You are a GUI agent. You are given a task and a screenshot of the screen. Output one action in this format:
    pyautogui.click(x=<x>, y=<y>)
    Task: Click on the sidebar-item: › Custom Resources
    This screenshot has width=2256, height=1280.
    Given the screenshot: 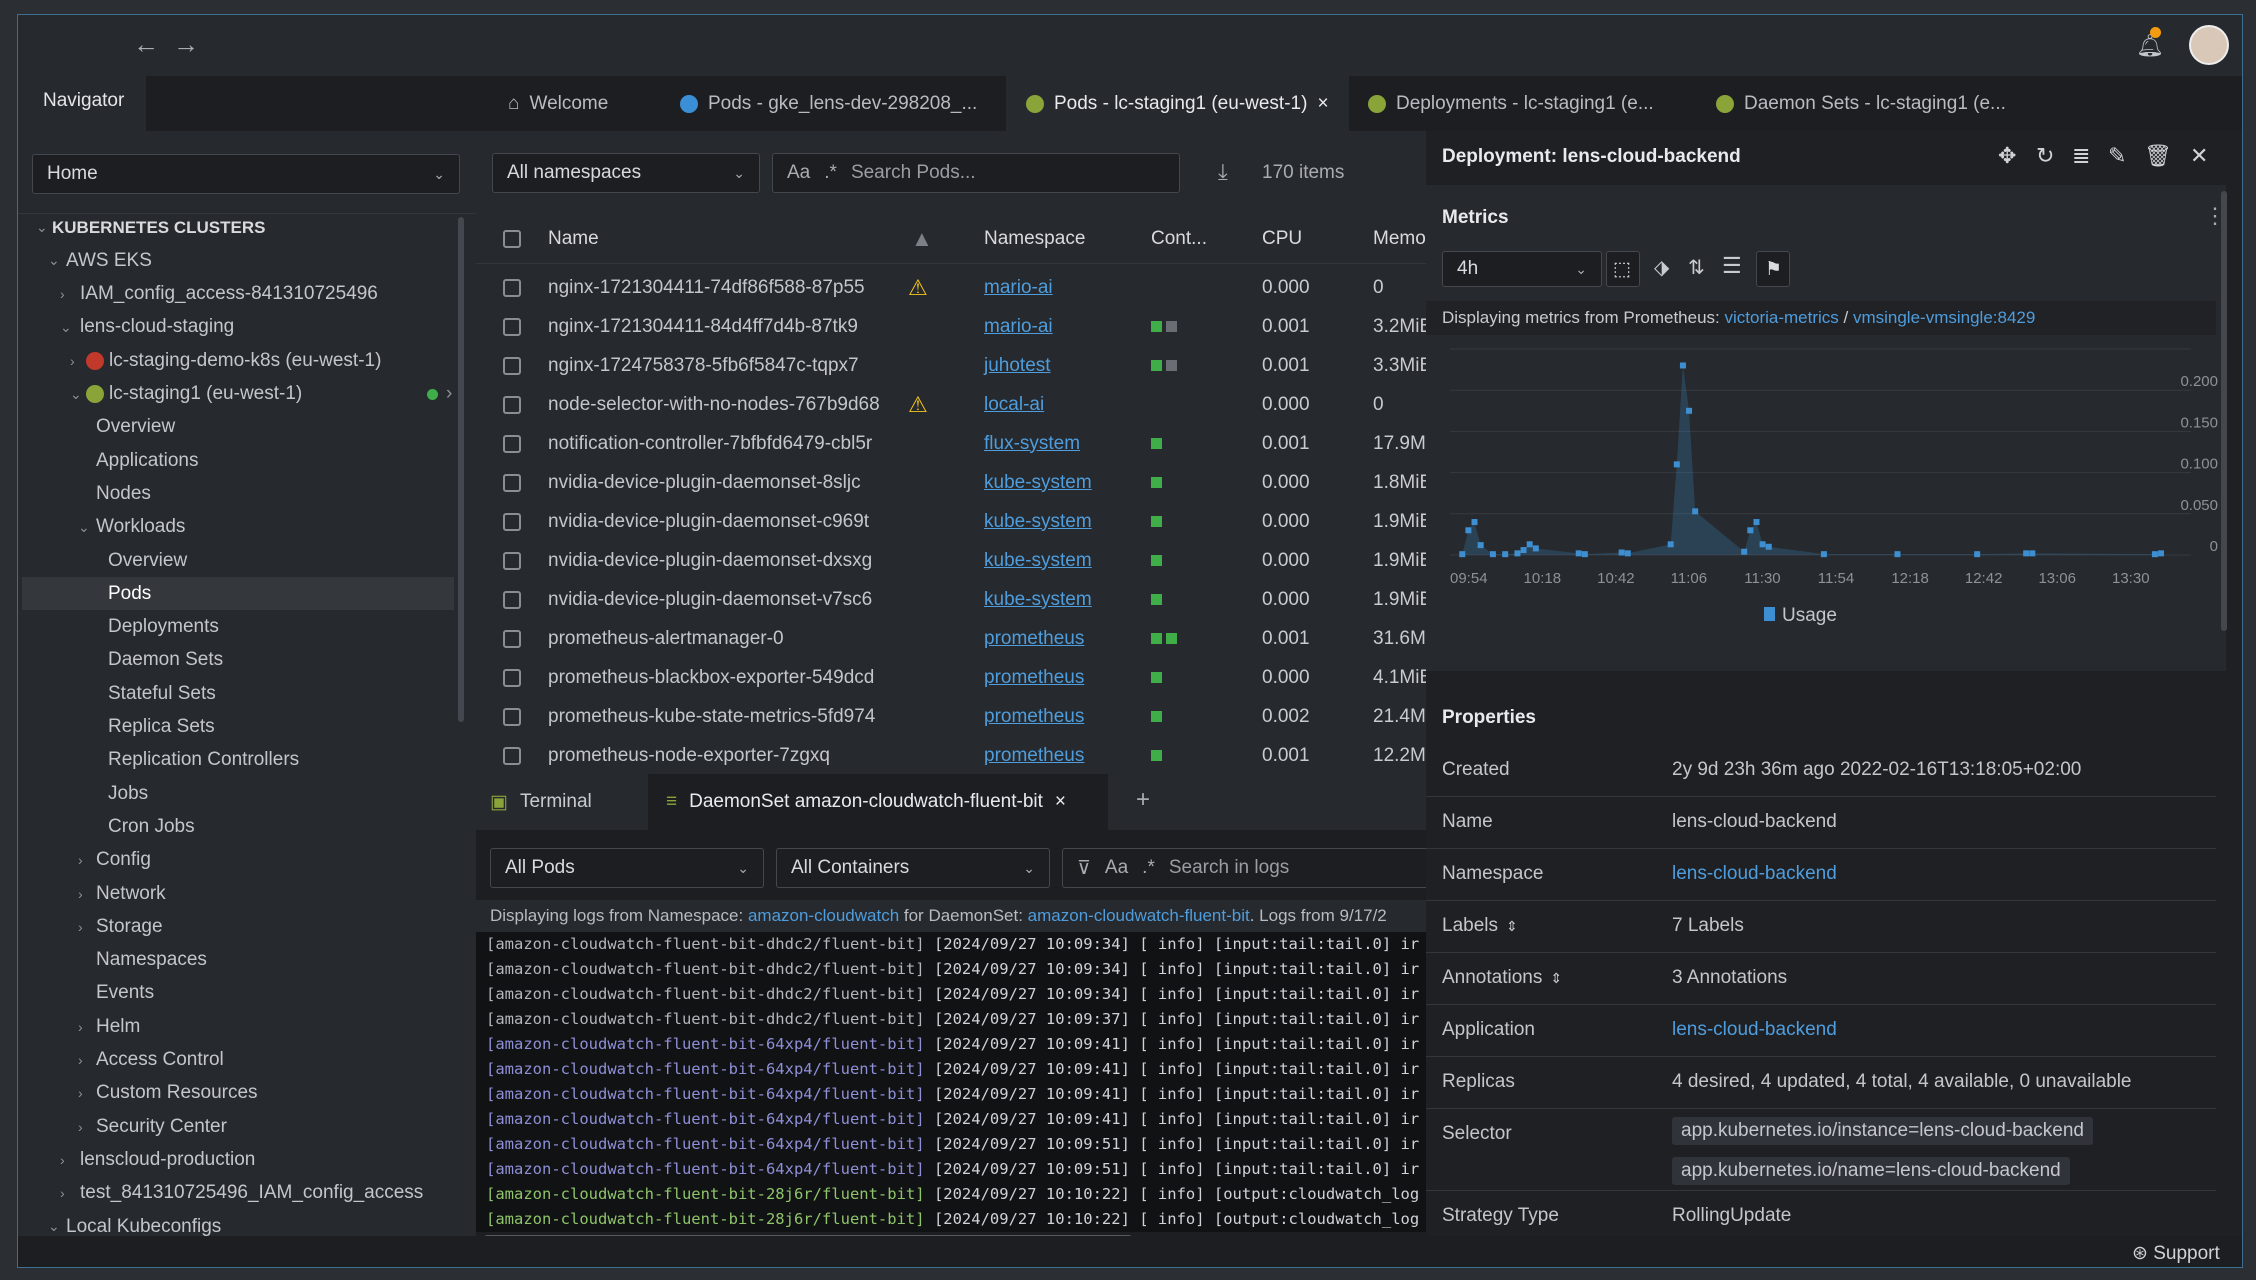 What is the action you would take?
    pyautogui.click(x=238, y=1093)
    